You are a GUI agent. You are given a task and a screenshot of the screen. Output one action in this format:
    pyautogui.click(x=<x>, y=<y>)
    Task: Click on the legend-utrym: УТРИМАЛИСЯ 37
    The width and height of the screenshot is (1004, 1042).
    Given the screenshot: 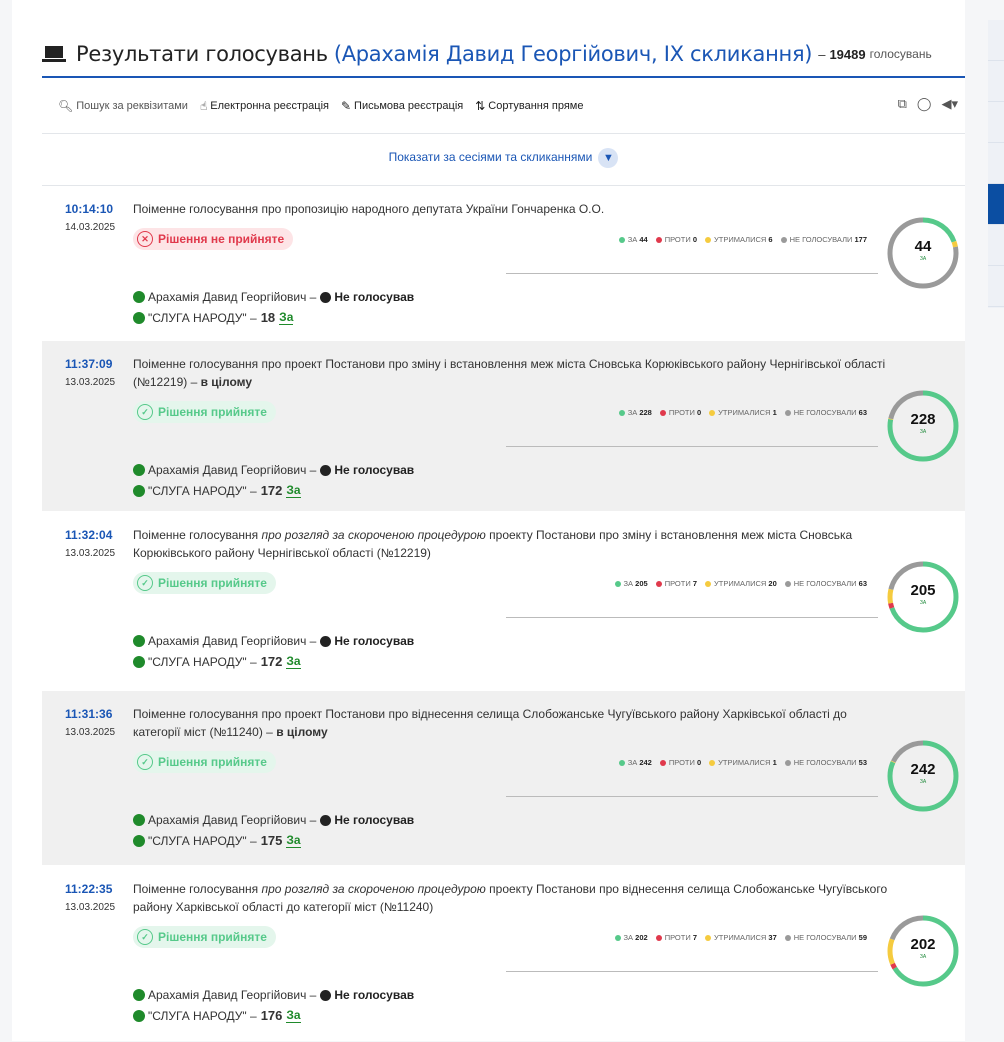 What is the action you would take?
    pyautogui.click(x=741, y=937)
    